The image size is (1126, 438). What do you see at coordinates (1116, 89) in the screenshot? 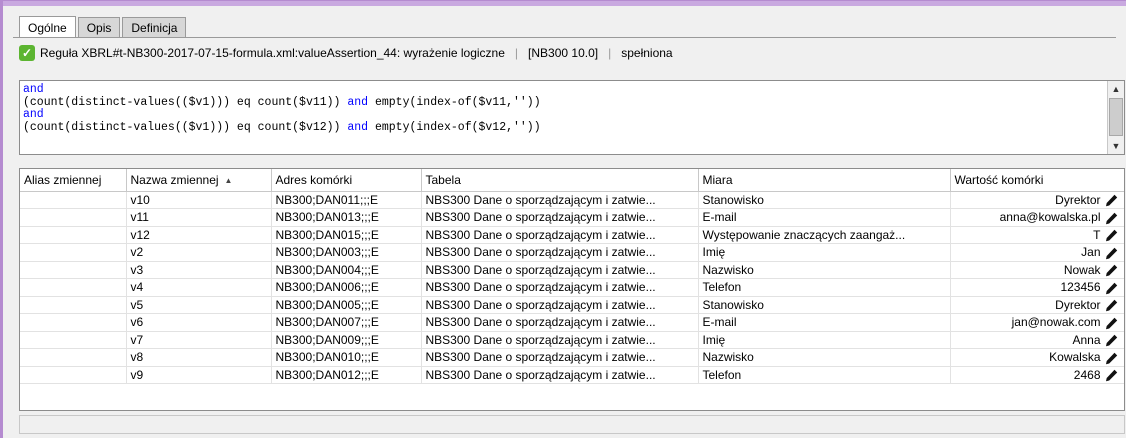
I see `scroll-up-icon: ▲` at bounding box center [1116, 89].